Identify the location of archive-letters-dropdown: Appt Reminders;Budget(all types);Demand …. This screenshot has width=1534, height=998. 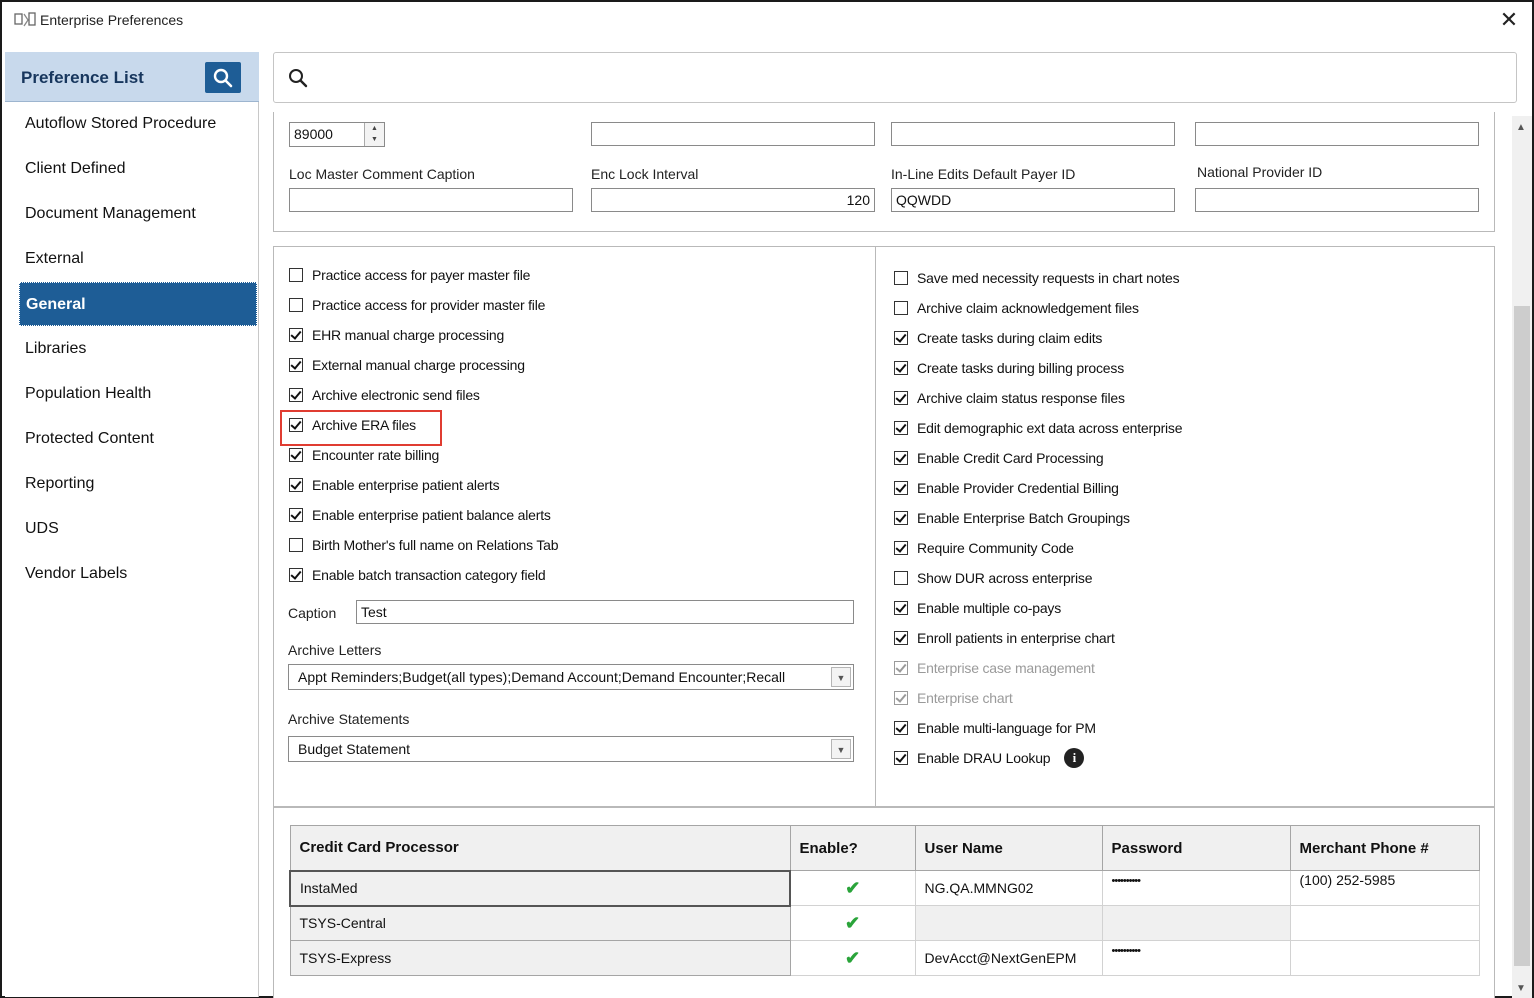
(571, 677).